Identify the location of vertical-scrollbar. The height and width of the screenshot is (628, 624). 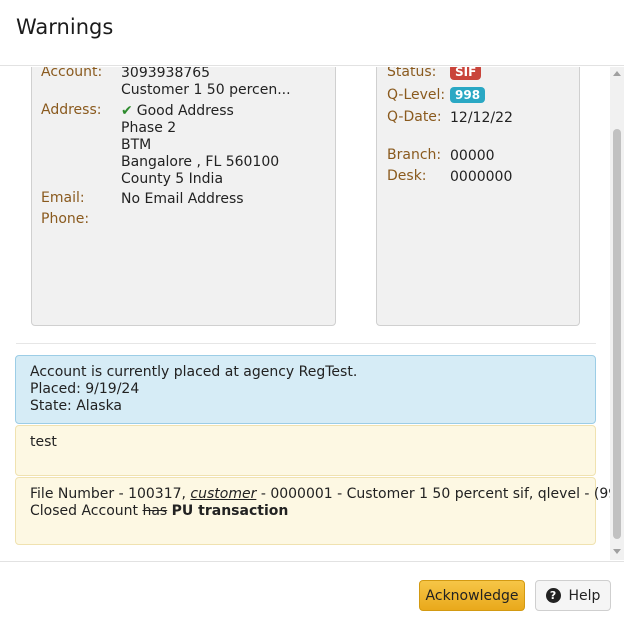
(617, 313).